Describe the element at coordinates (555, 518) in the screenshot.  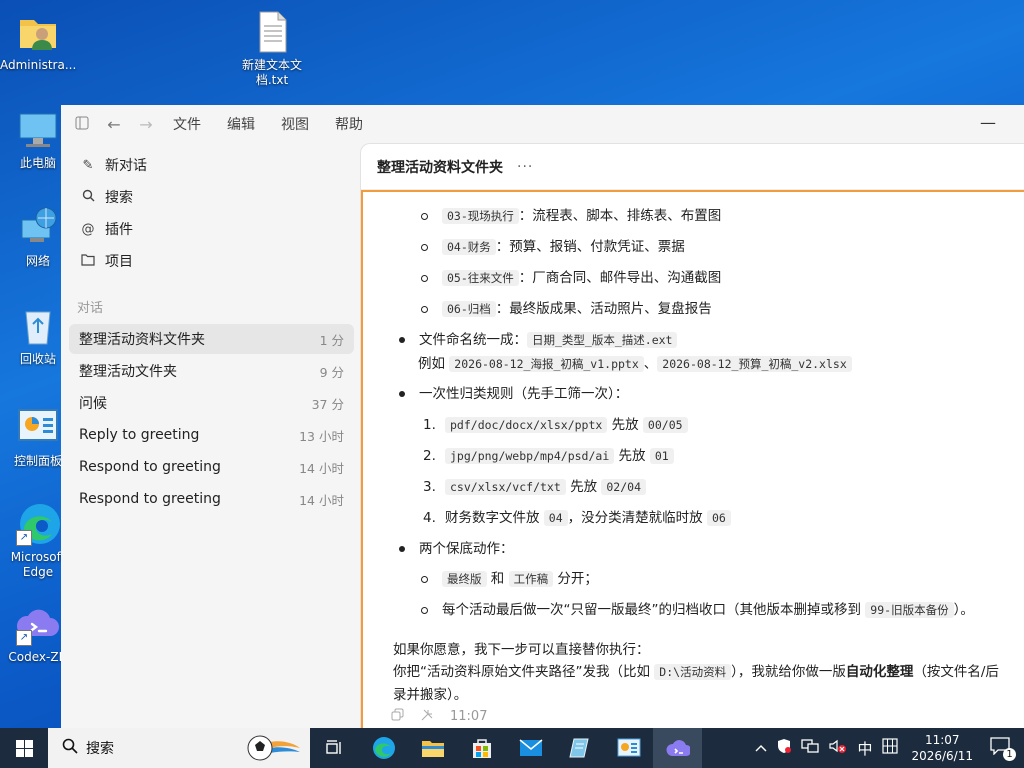
I see `rule-target: 04` at that location.